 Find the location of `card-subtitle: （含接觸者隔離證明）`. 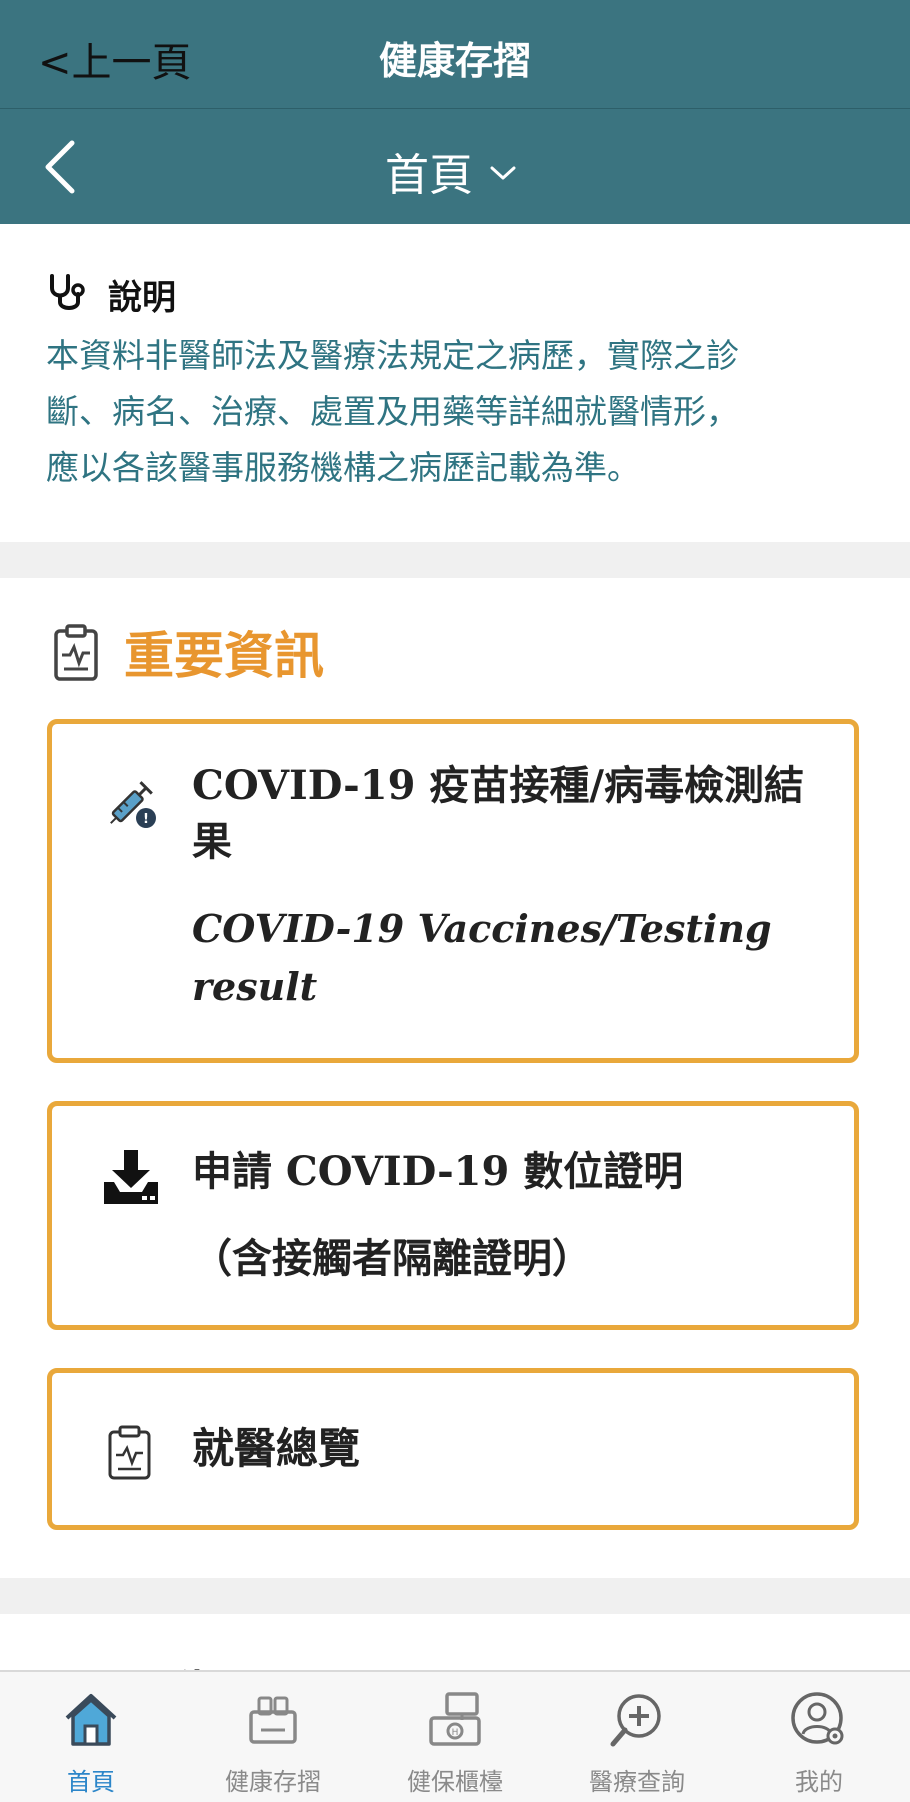

card-subtitle: （含接觸者隔離證明） is located at coordinates (392, 1259).